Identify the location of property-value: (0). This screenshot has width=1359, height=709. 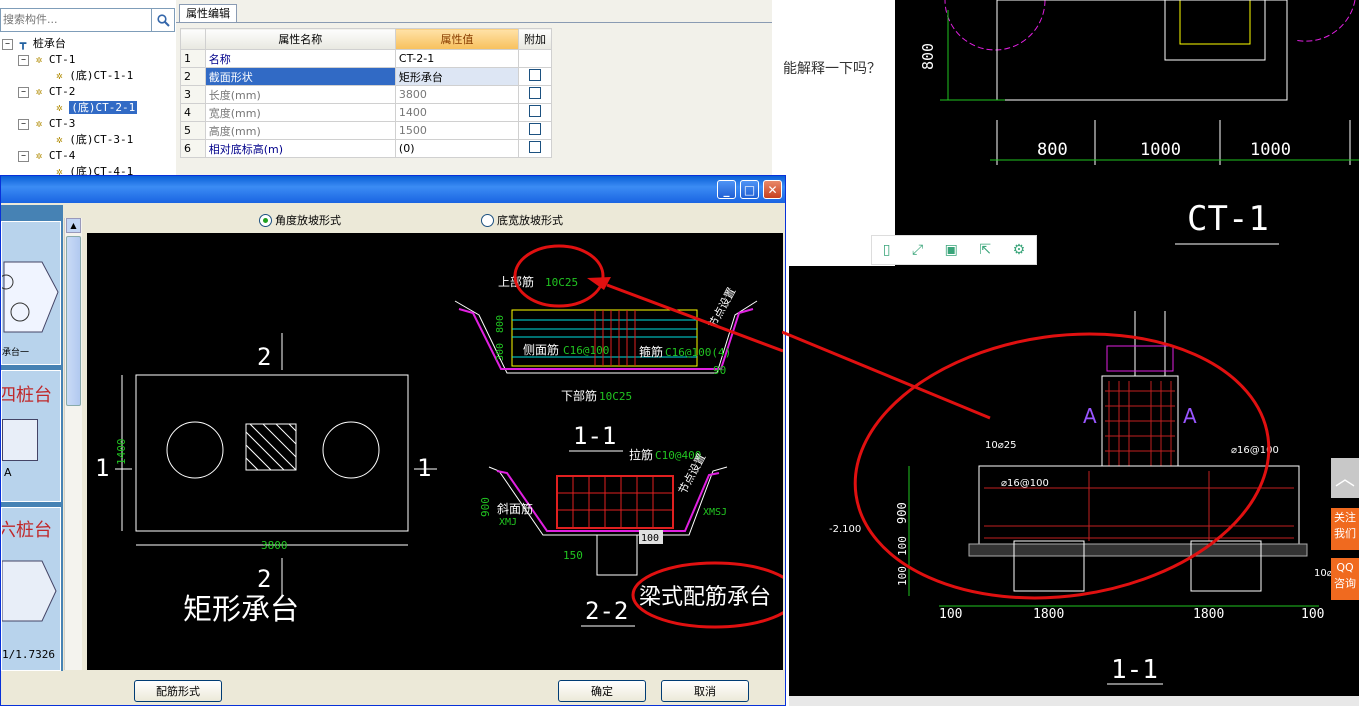
(457, 148).